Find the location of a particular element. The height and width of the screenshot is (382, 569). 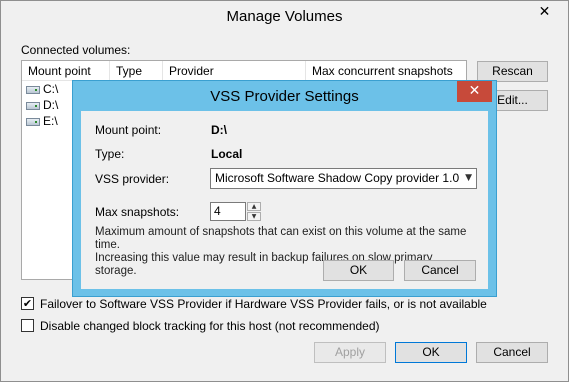

type-label: Type: is located at coordinates (110, 154).